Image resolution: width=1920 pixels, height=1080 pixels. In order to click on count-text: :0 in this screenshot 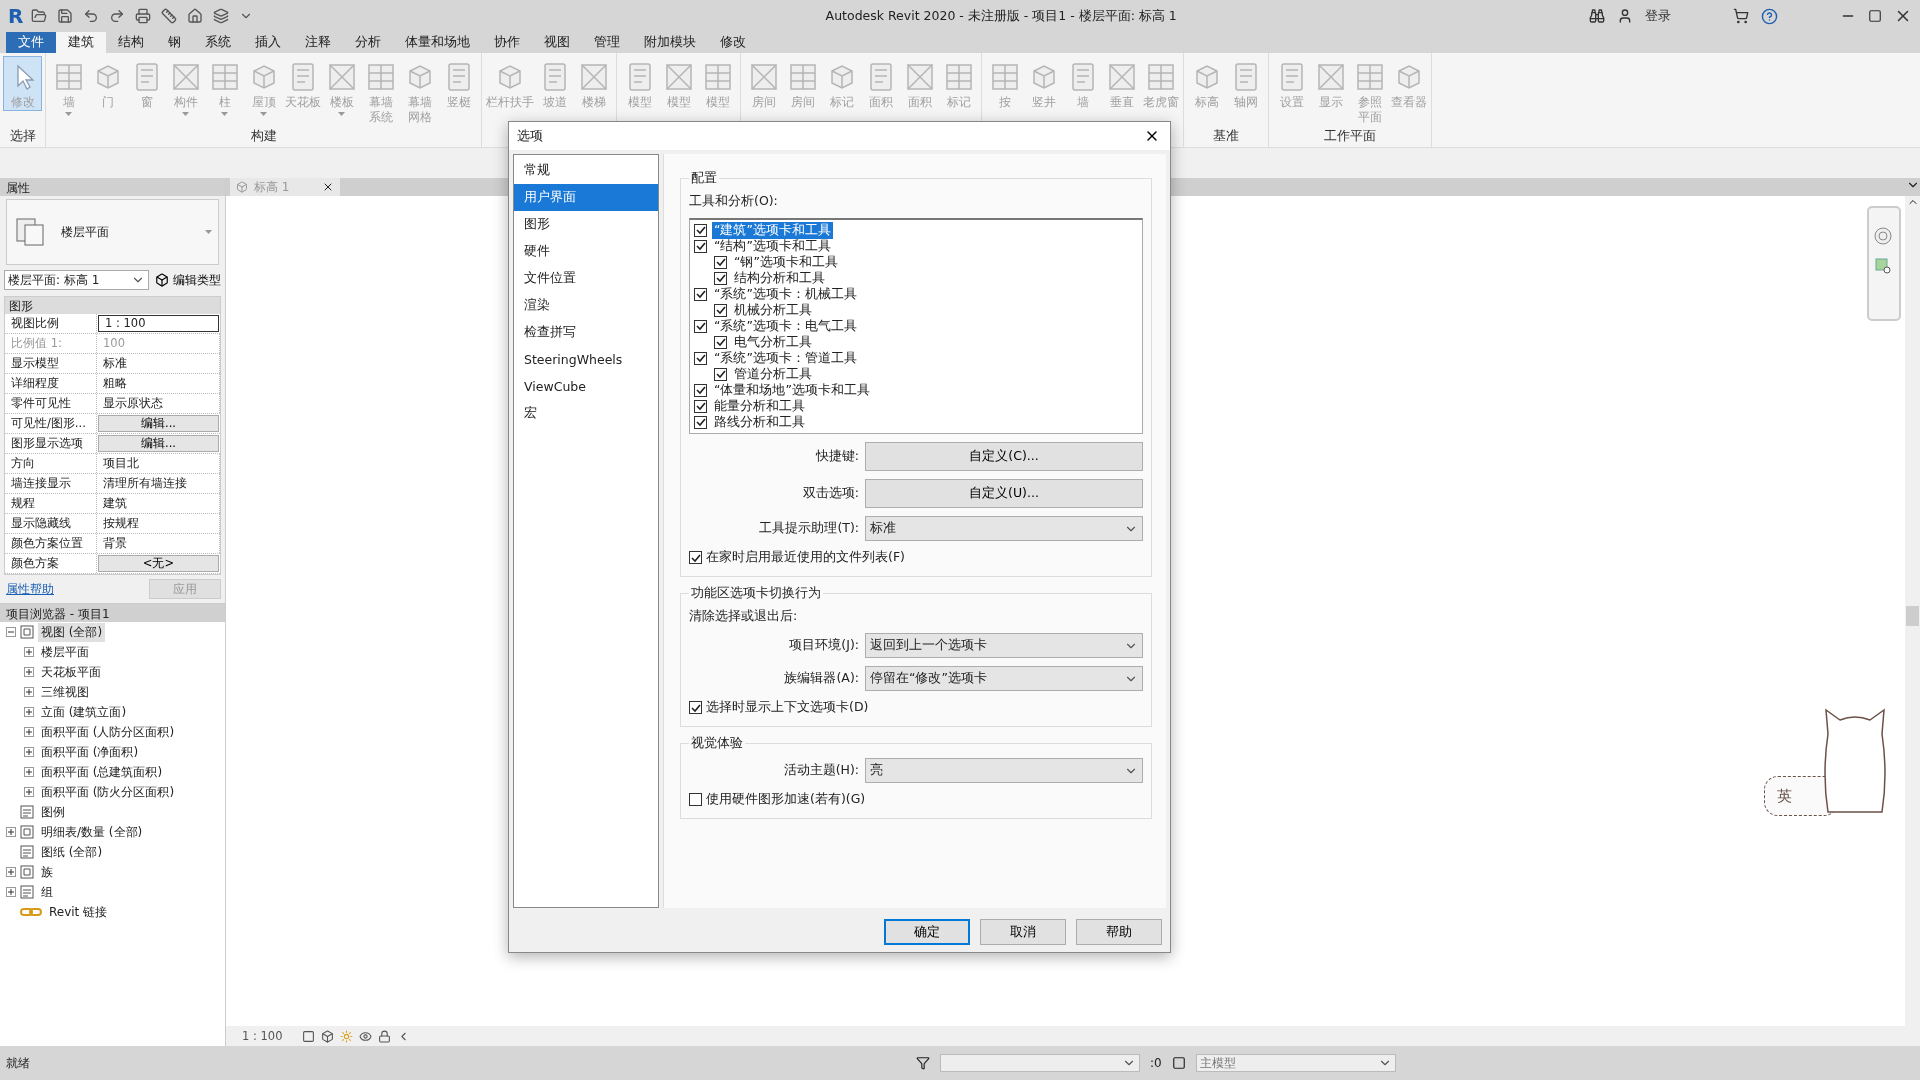, I will do `click(1156, 1063)`.